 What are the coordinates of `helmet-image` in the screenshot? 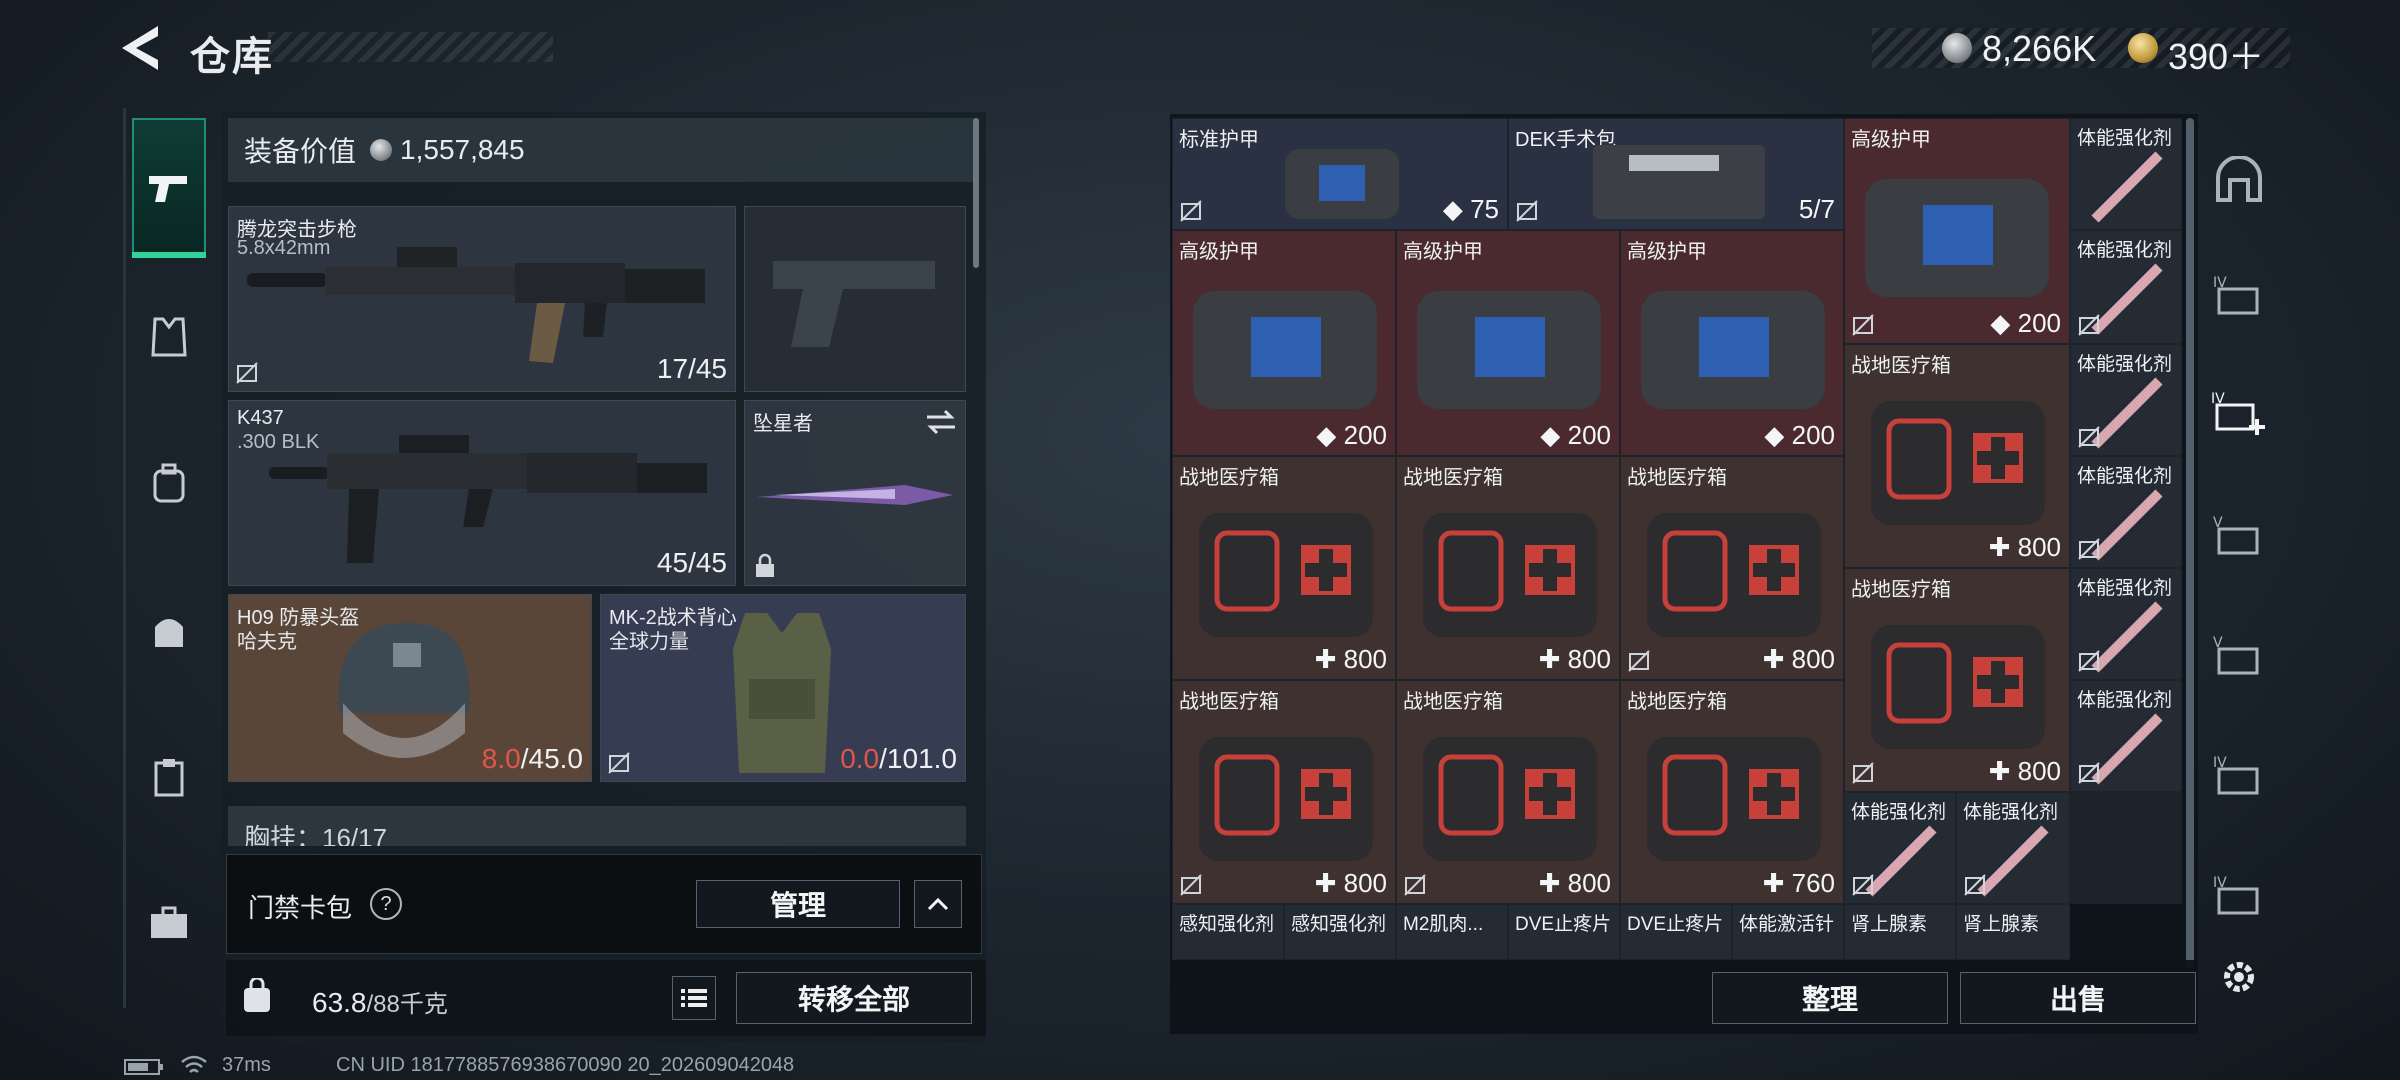 It's located at (404, 690).